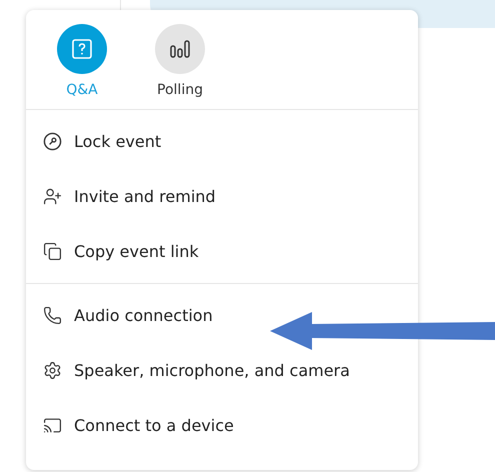  Describe the element at coordinates (222, 425) in the screenshot. I see `menu-item: Connect to a device` at that location.